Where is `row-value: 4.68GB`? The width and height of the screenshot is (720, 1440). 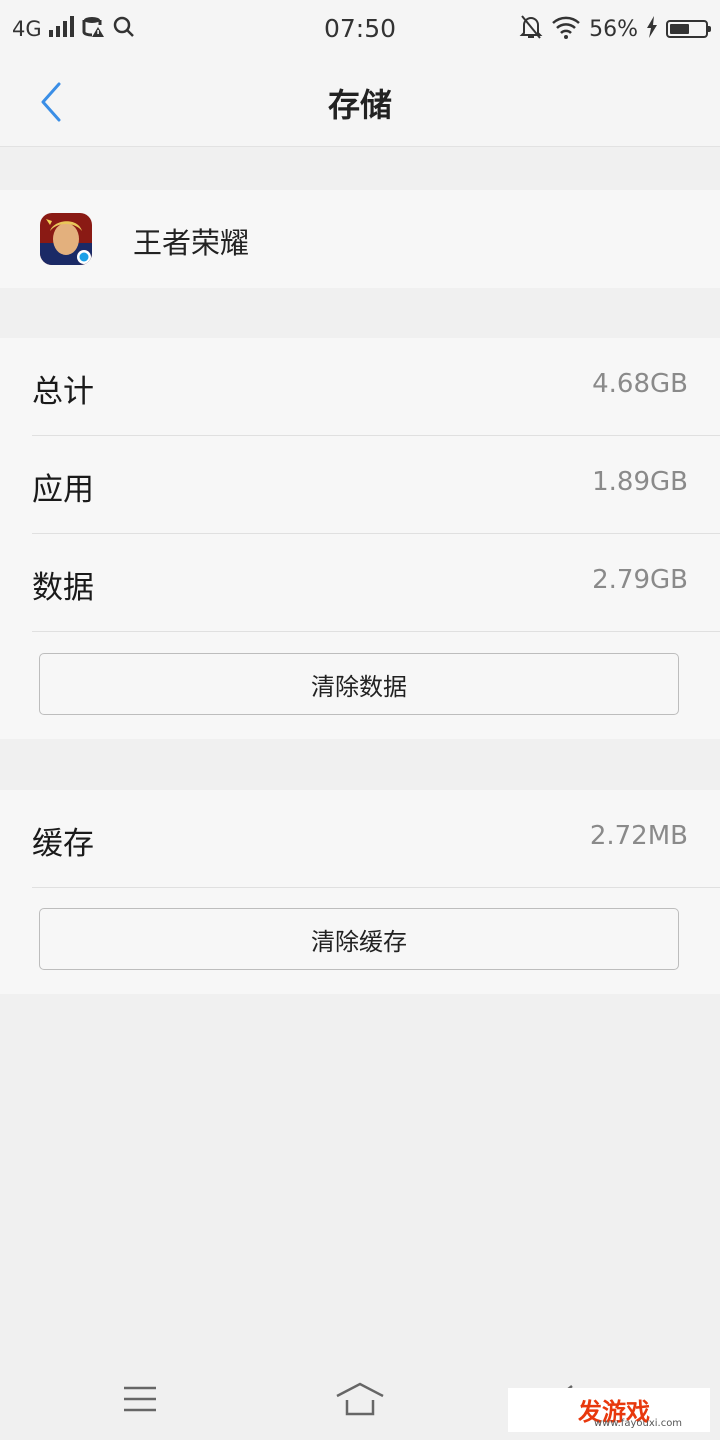
row-value: 4.68GB is located at coordinates (640, 384).